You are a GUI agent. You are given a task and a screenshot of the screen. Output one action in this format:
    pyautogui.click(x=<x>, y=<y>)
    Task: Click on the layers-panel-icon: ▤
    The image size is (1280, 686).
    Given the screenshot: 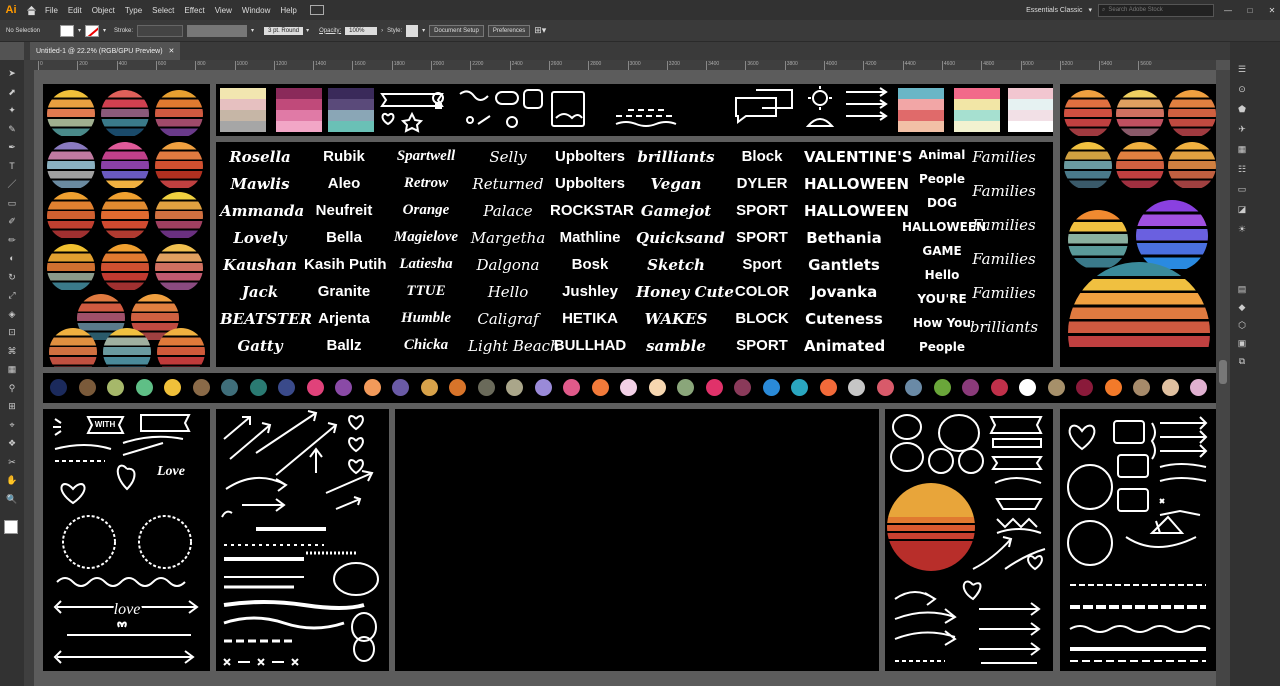 What is the action you would take?
    pyautogui.click(x=1242, y=289)
    